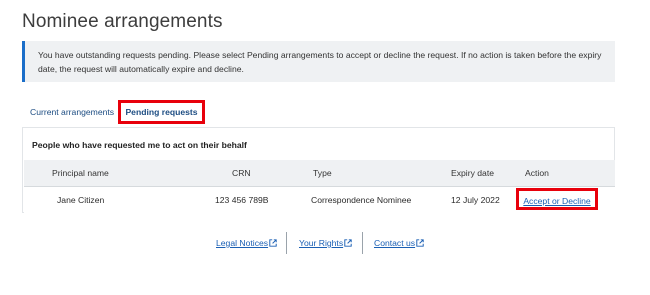 Image resolution: width=650 pixels, height=295 pixels. I want to click on column-header-principal-name: Principal name, so click(80, 173).